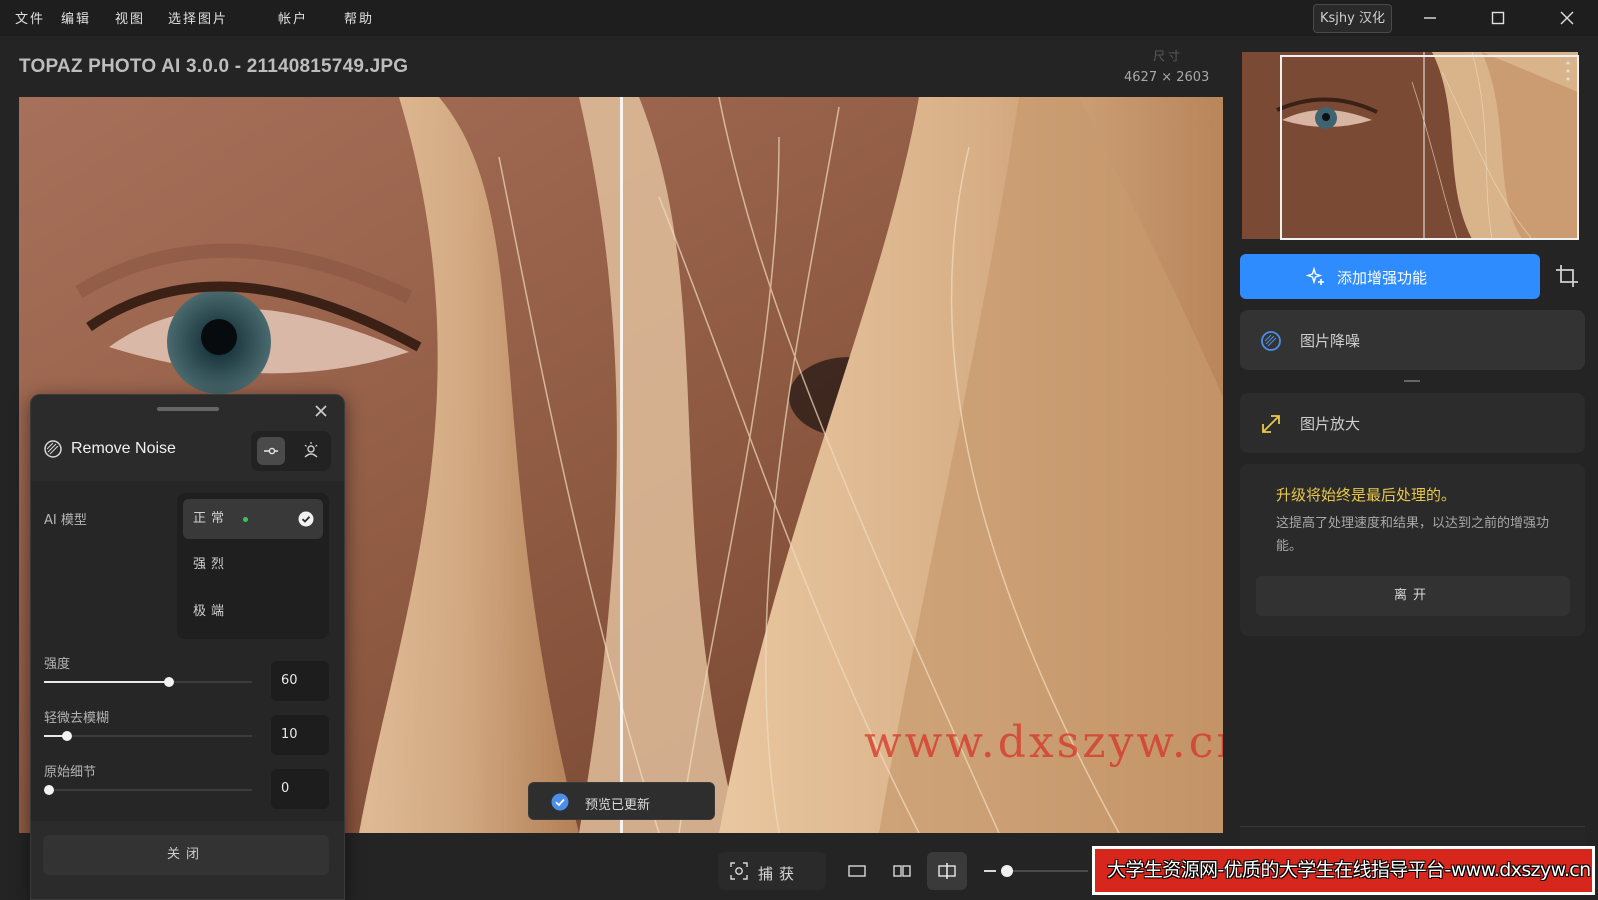  What do you see at coordinates (1046, 871) in the screenshot?
I see `zoom-slider` at bounding box center [1046, 871].